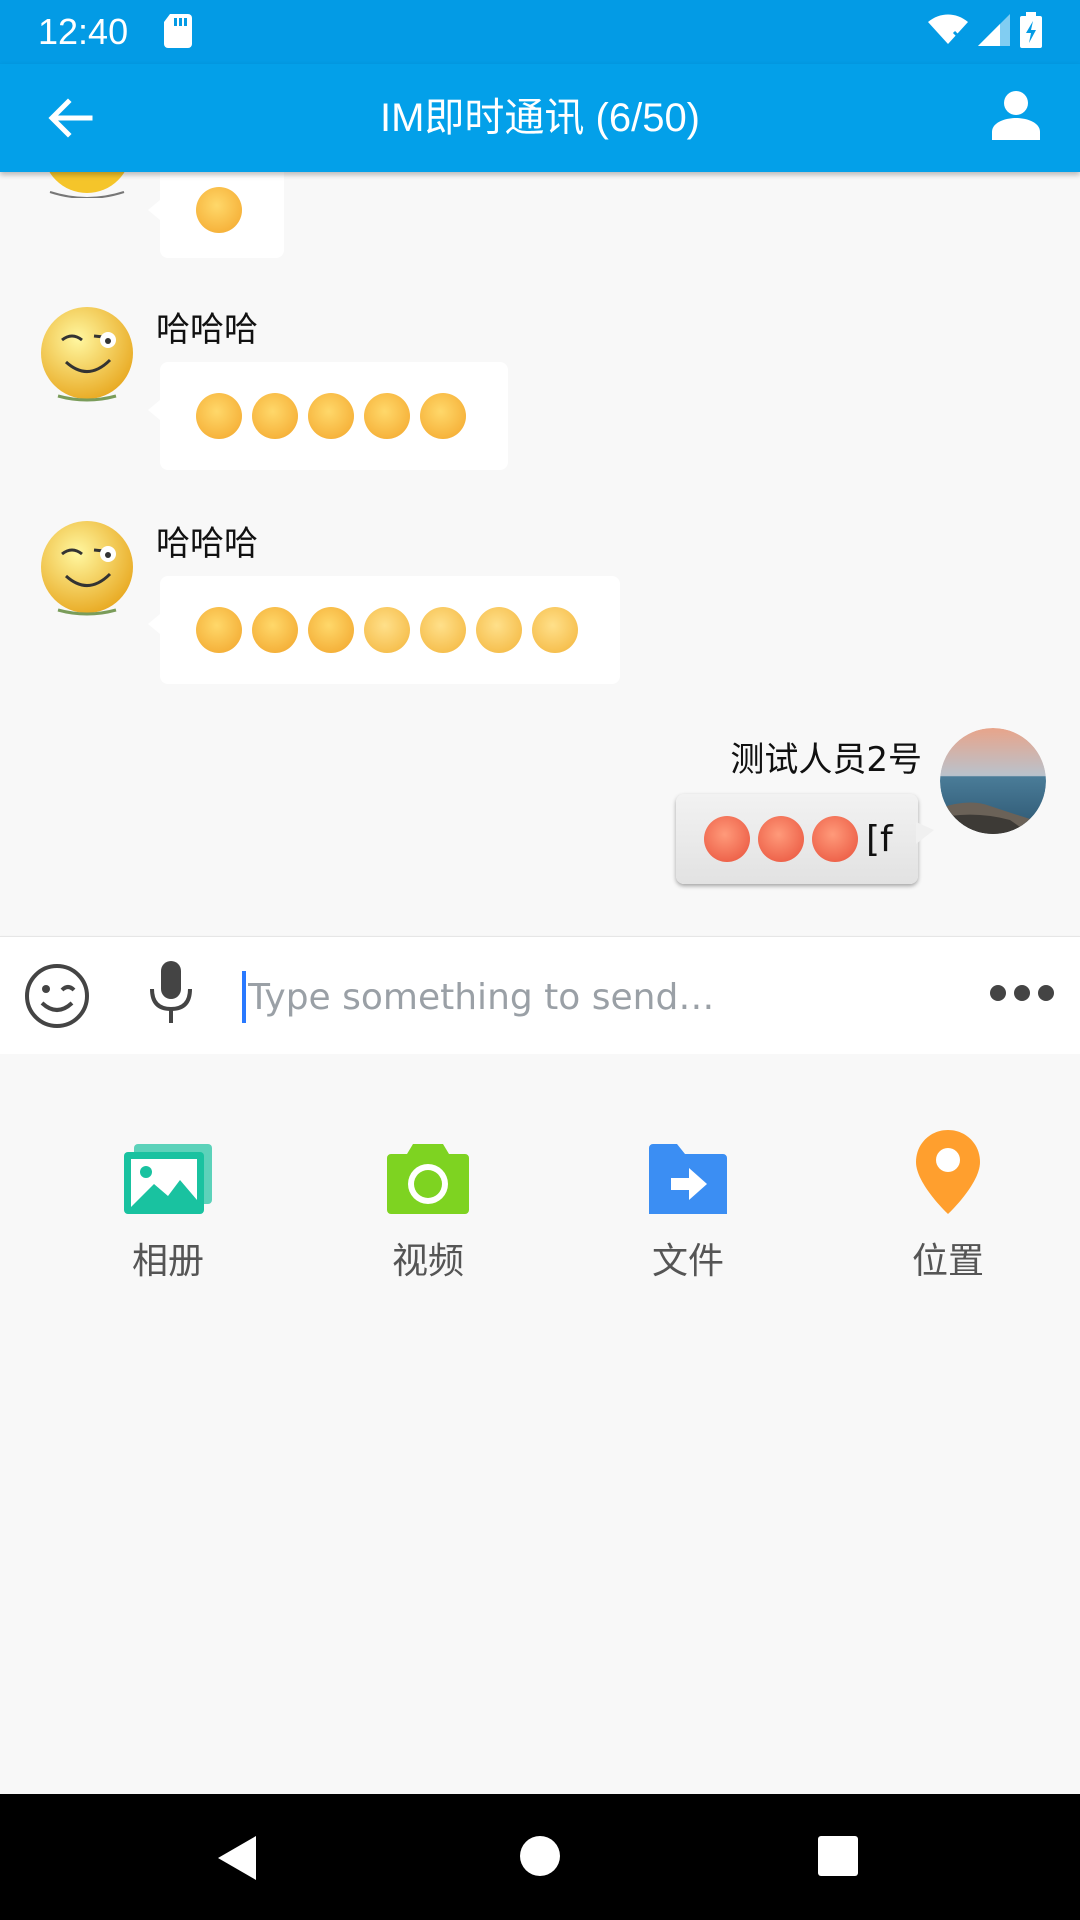 Image resolution: width=1080 pixels, height=1920 pixels. What do you see at coordinates (540, 32) in the screenshot?
I see `status-bar: 12:40` at bounding box center [540, 32].